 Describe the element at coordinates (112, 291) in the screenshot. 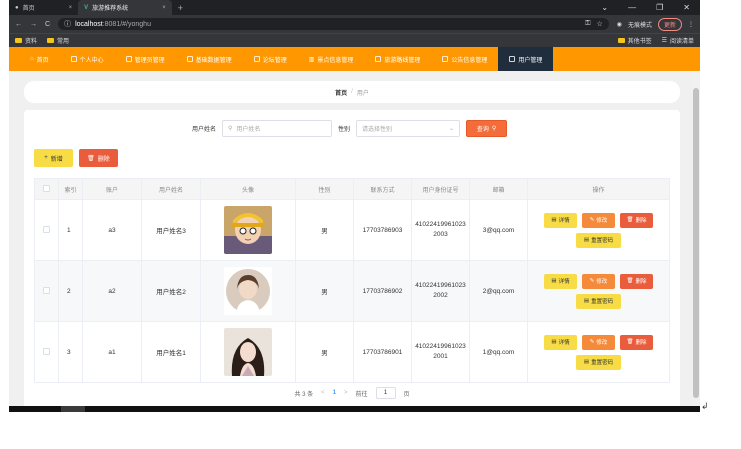

I see `account-cell: a2` at that location.